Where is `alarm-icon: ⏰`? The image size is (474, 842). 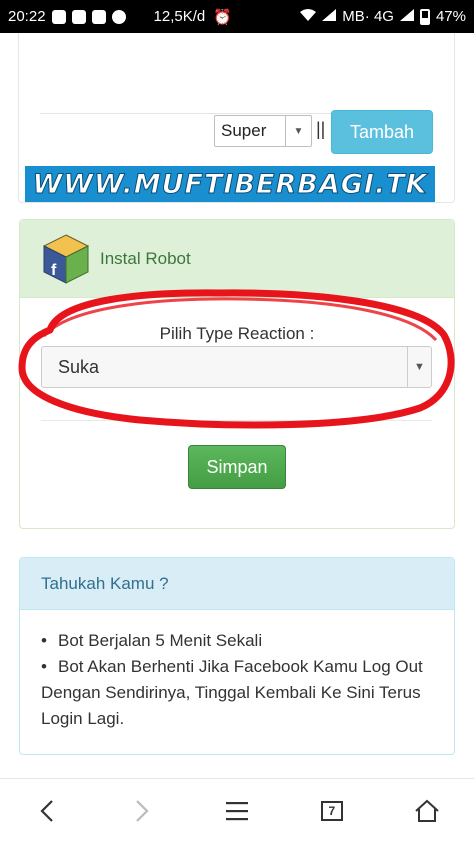
alarm-icon: ⏰ is located at coordinates (222, 17).